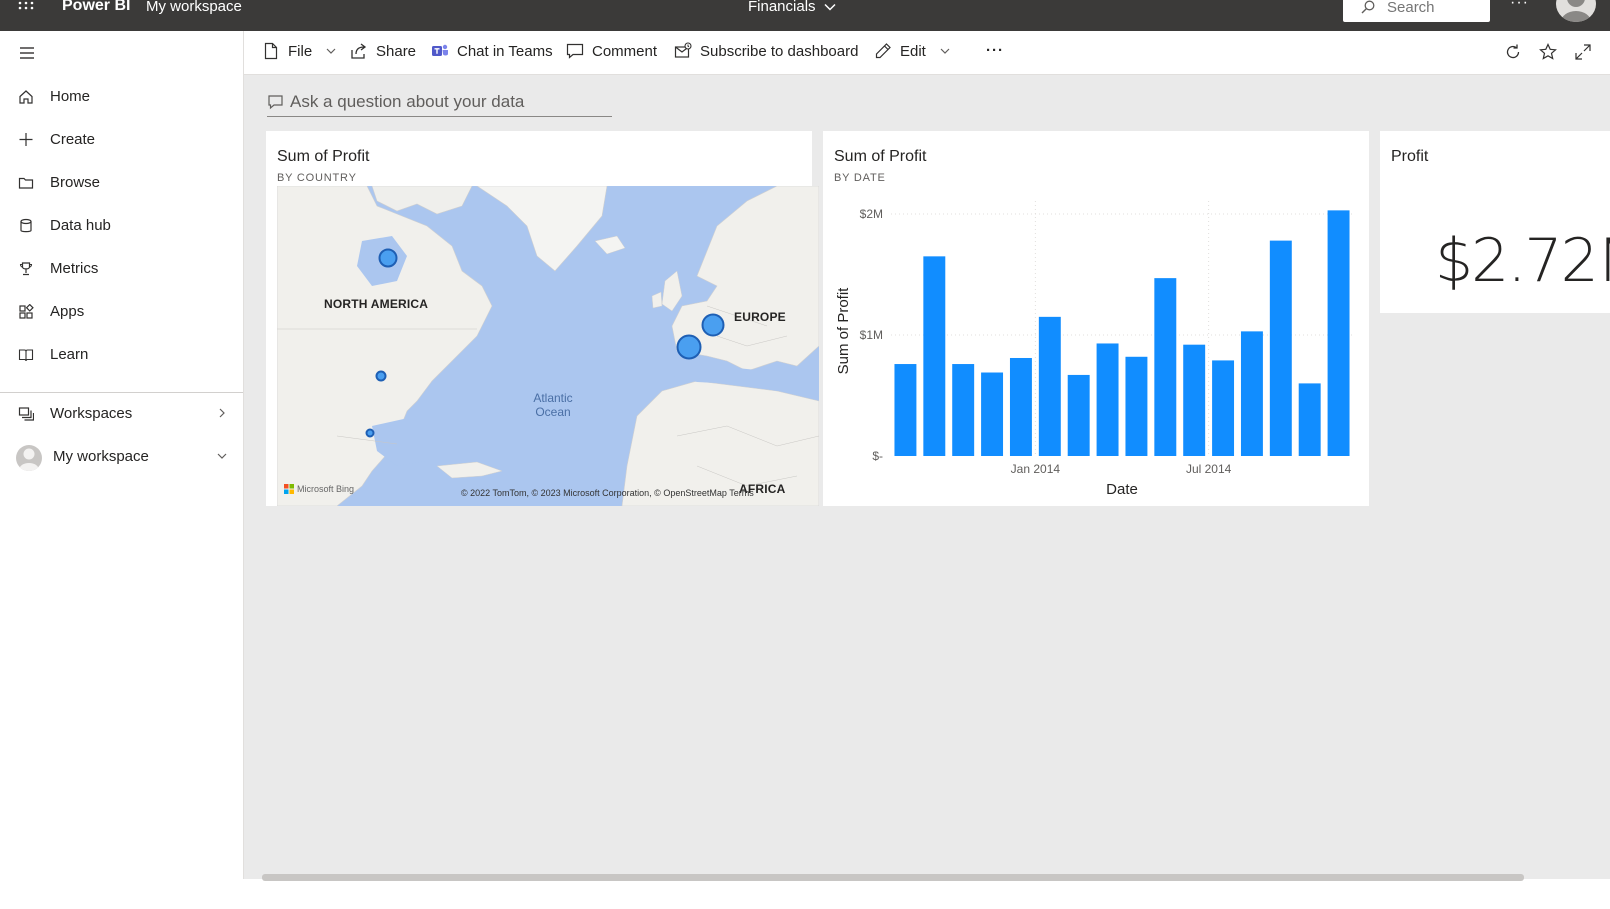  Describe the element at coordinates (75, 182) in the screenshot. I see `nav-item-label: Browse` at that location.